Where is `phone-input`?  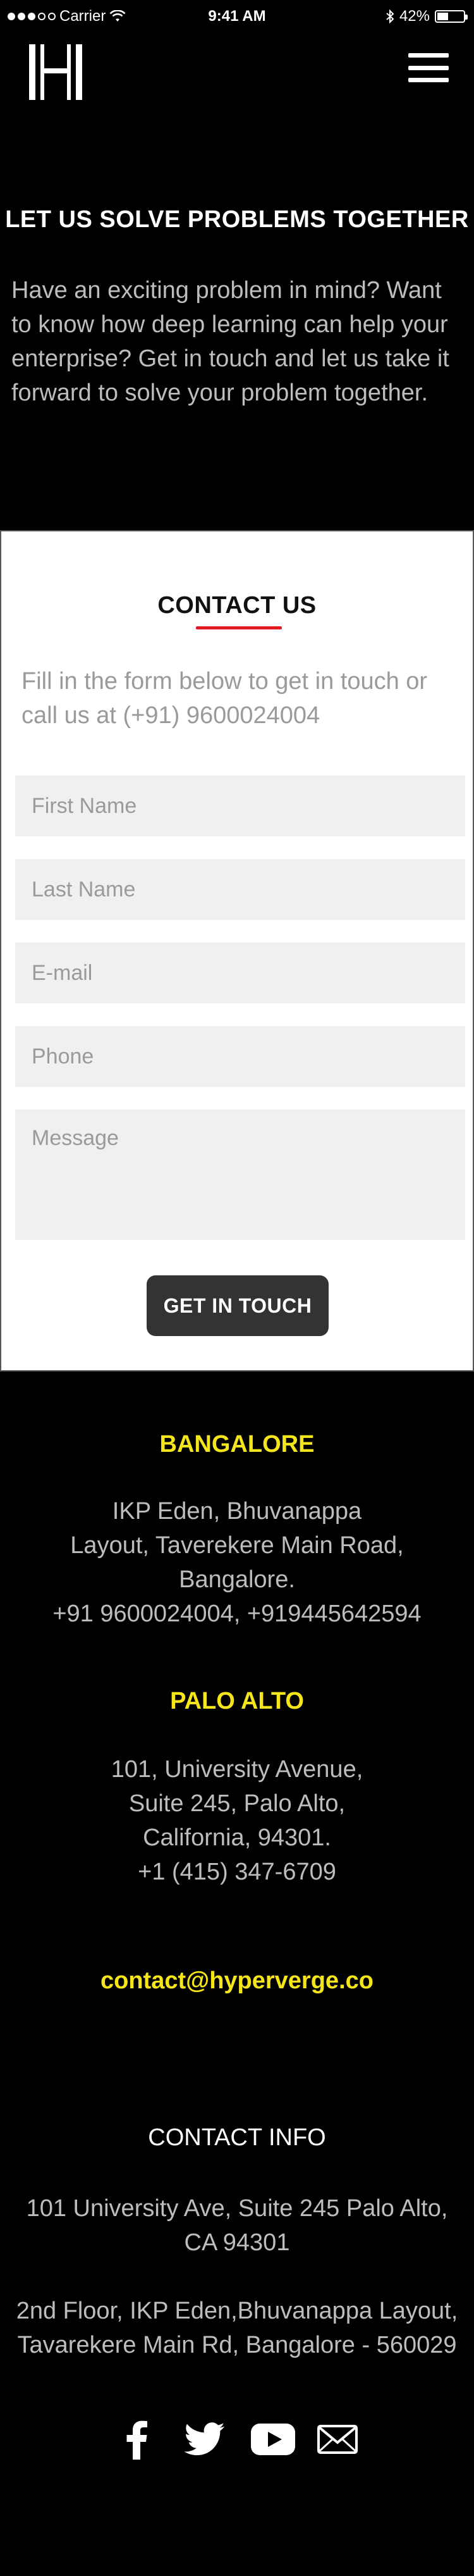
phone-input is located at coordinates (240, 1057).